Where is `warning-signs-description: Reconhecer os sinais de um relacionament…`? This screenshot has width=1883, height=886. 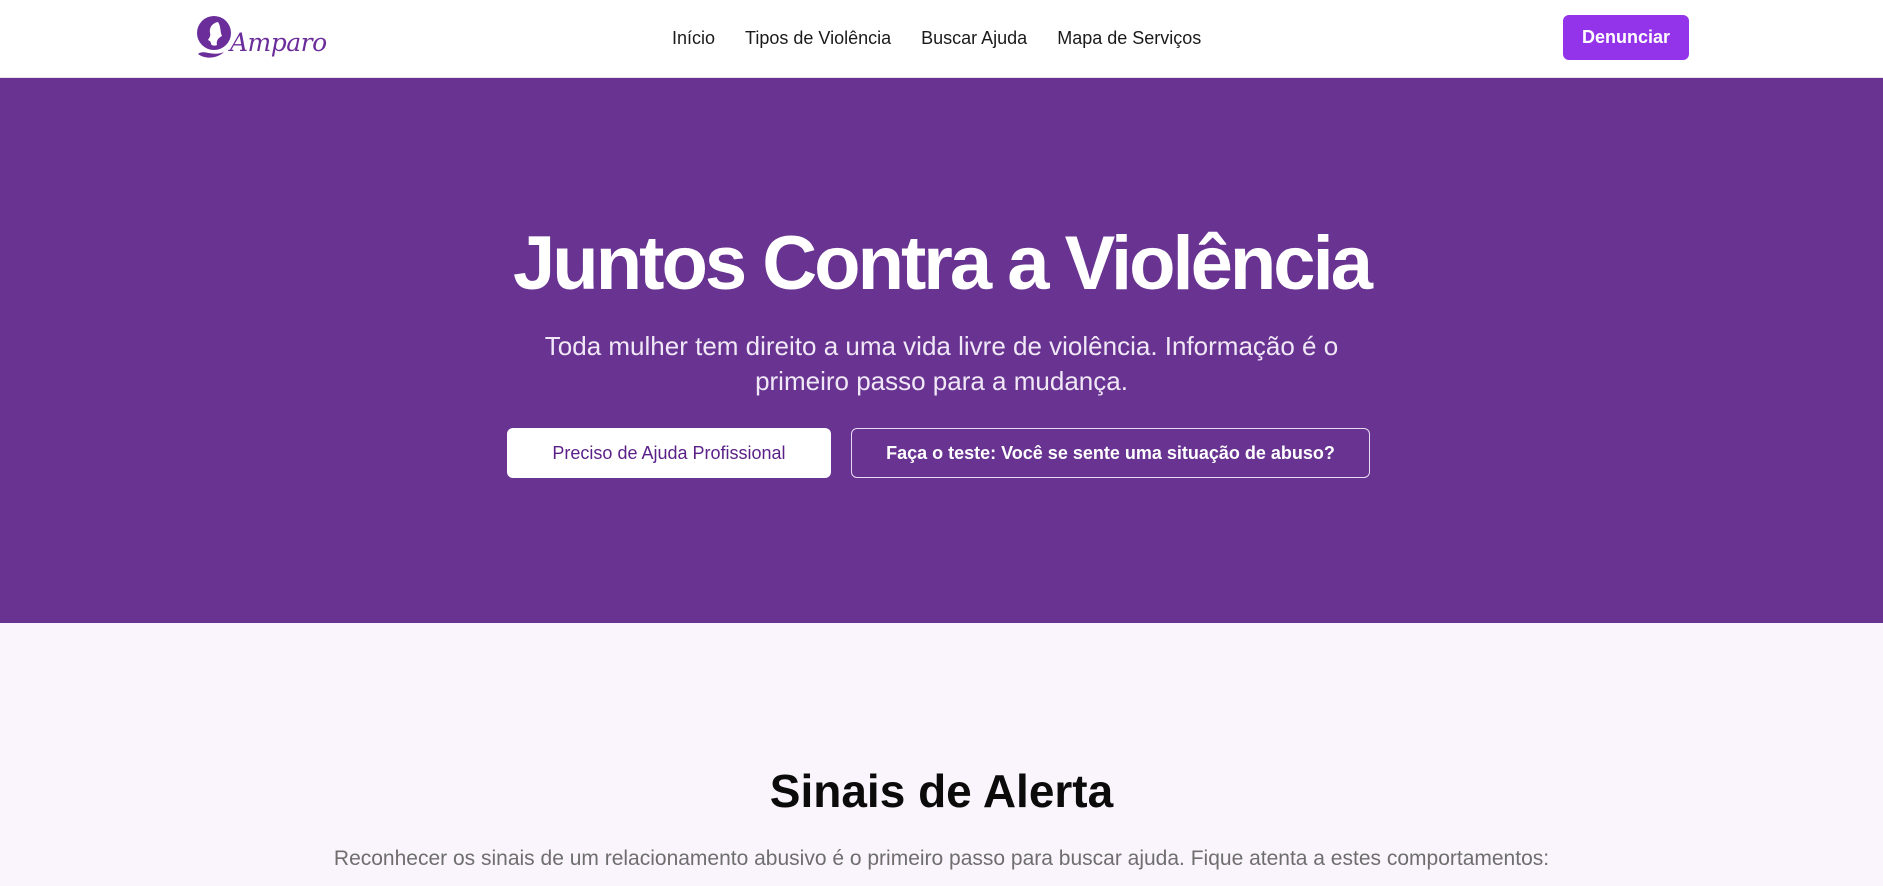 warning-signs-description: Reconhecer os sinais de um relacionament… is located at coordinates (941, 858).